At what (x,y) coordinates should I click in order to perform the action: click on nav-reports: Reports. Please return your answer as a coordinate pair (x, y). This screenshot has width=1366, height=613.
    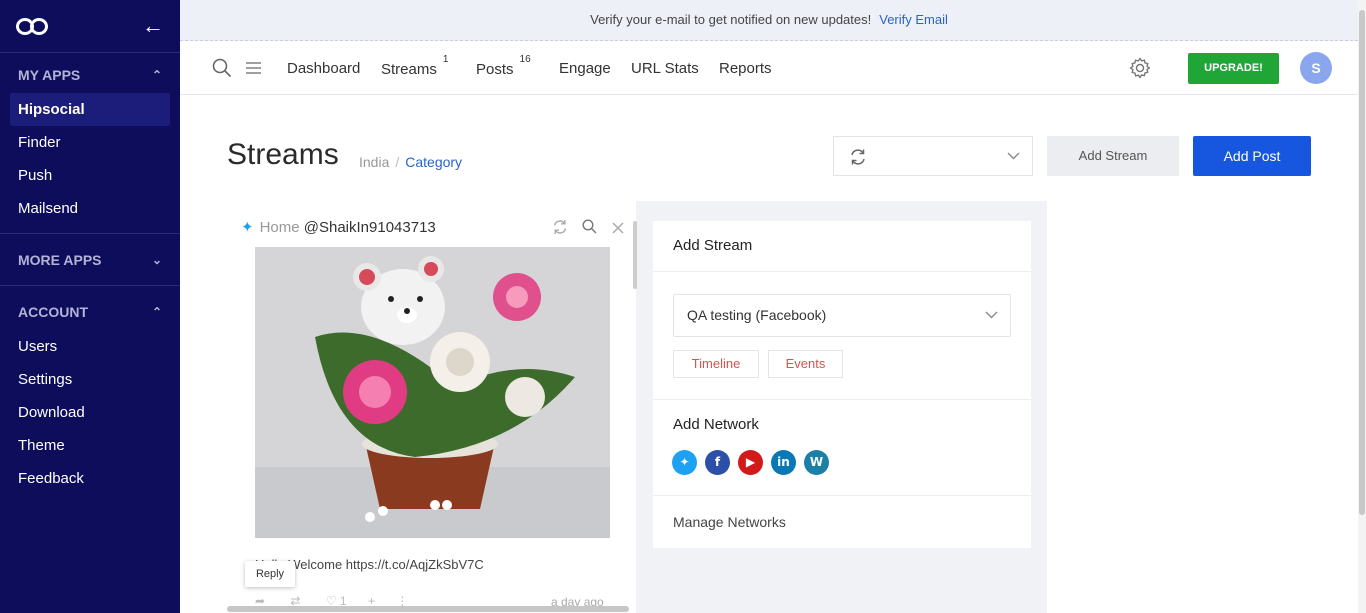
    Looking at the image, I should click on (745, 68).